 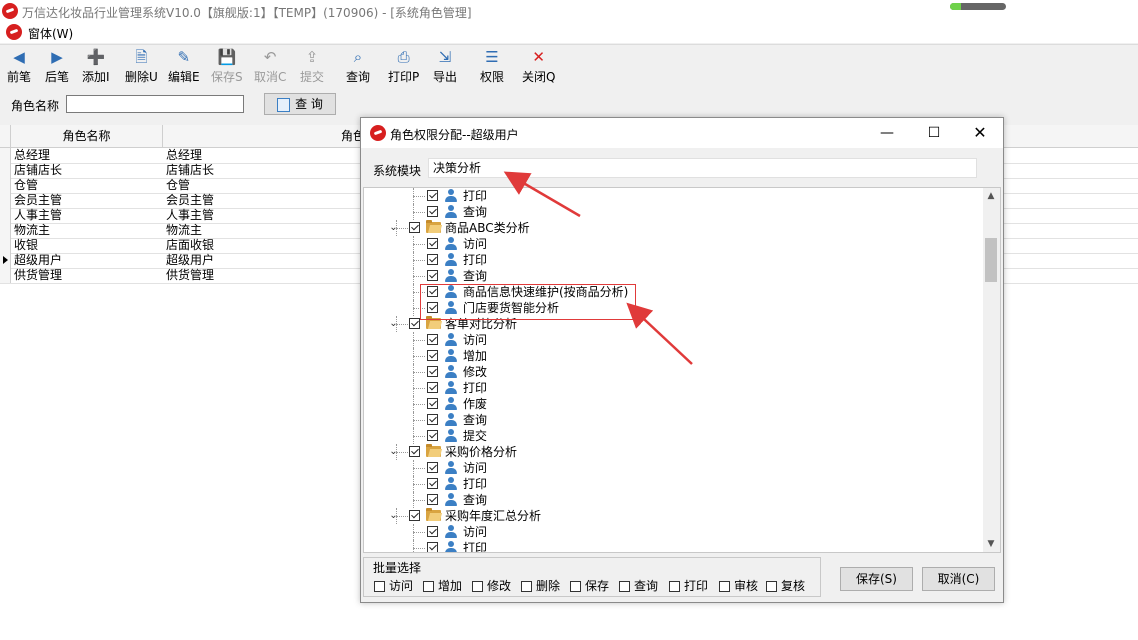 What do you see at coordinates (934, 133) in the screenshot?
I see `maximize-button: ☐` at bounding box center [934, 133].